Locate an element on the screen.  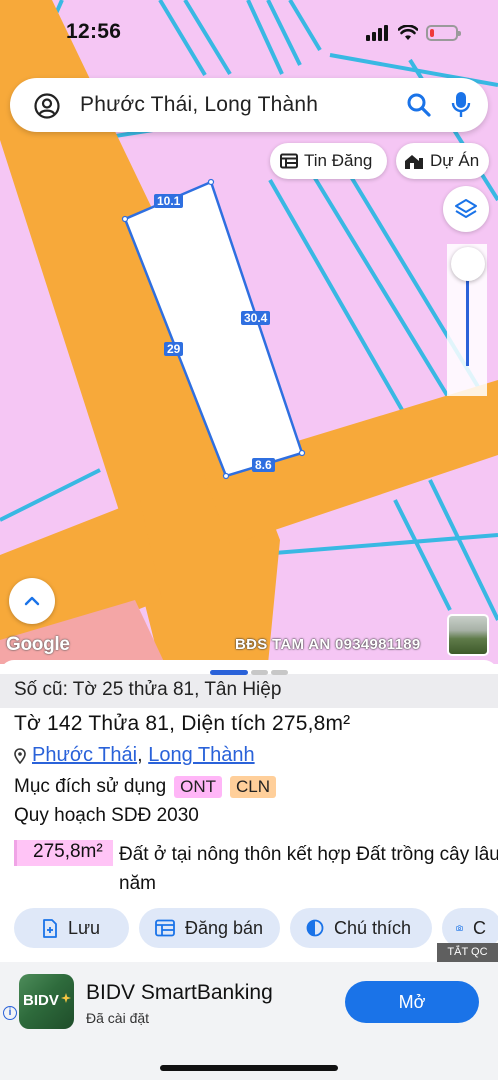
search-icon is located at coordinates (419, 105).